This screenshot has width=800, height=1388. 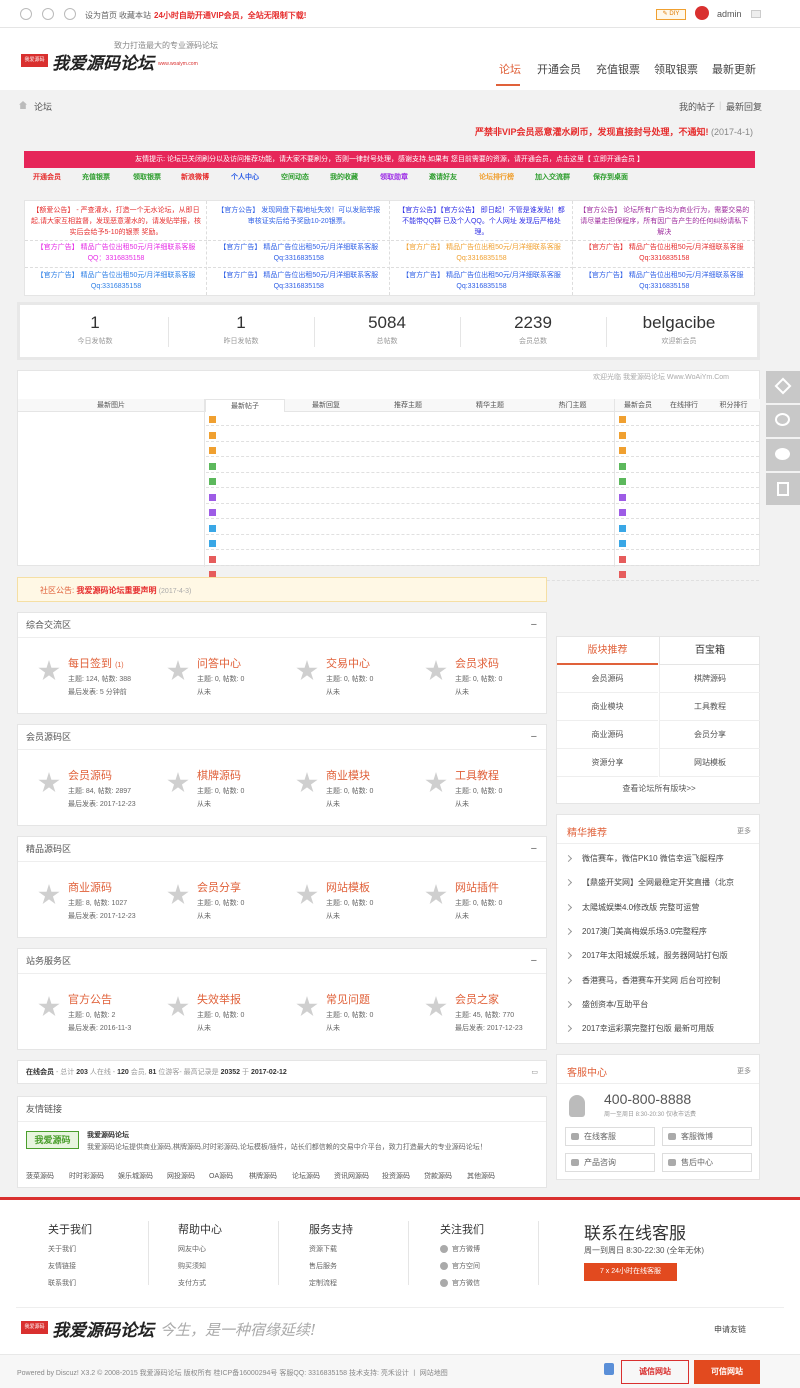 What do you see at coordinates (614, 131) in the screenshot?
I see `warning-banner: 严禁非VIP会员恶意灌水刷币，发现直接封号处理，不通知! (2017-4-1)` at bounding box center [614, 131].